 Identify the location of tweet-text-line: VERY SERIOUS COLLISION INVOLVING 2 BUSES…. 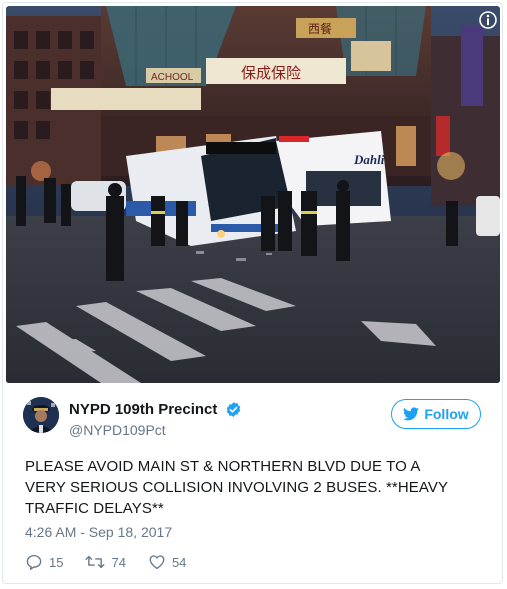
(237, 487).